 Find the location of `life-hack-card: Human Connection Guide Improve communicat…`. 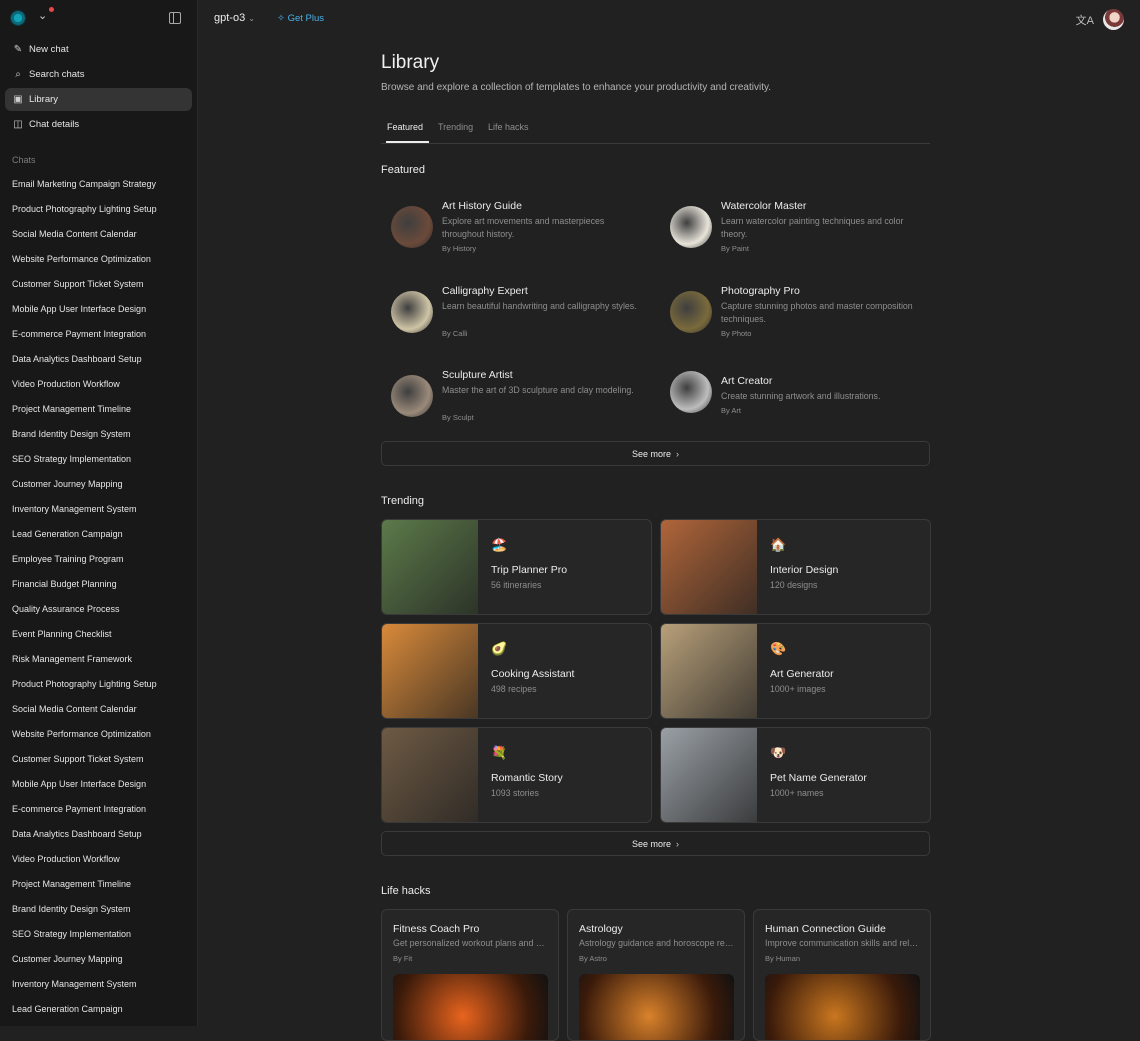

life-hack-card: Human Connection Guide Improve communicat… is located at coordinates (842, 975).